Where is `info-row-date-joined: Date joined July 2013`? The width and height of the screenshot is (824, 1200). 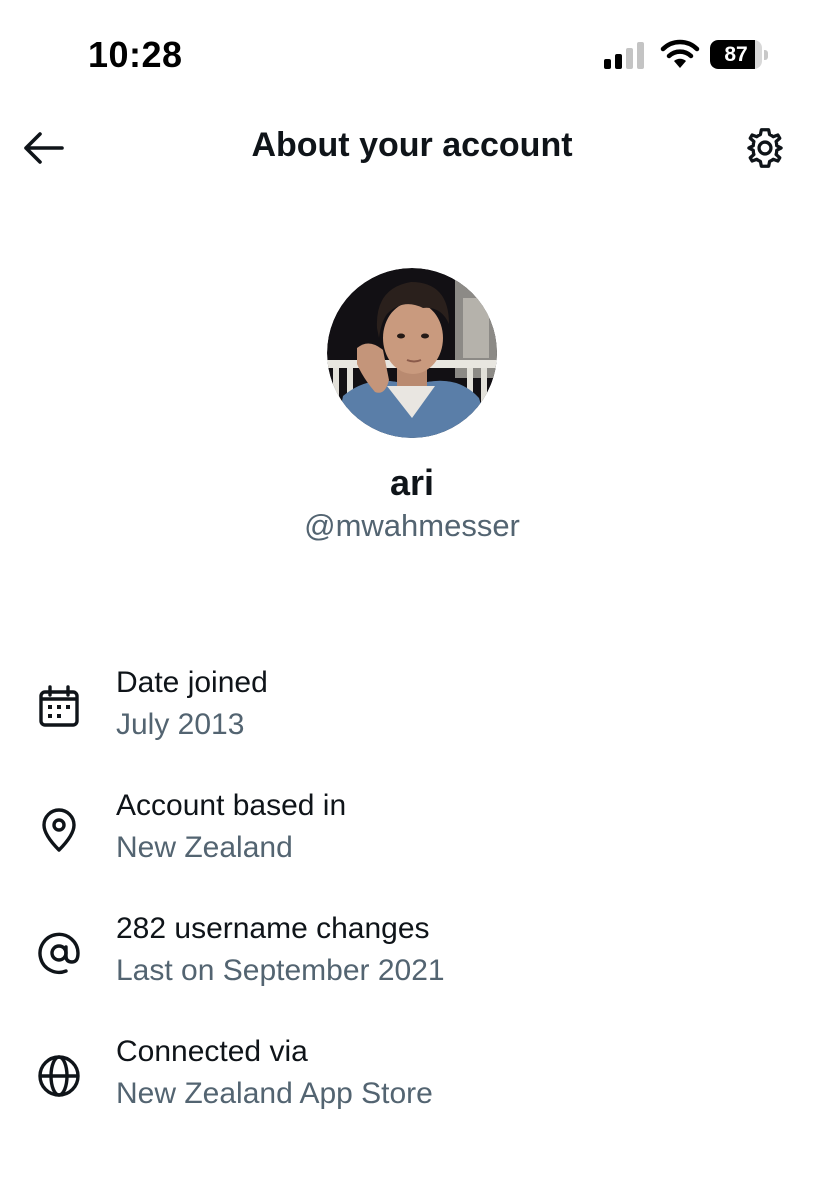 info-row-date-joined: Date joined July 2013 is located at coordinates (412, 710).